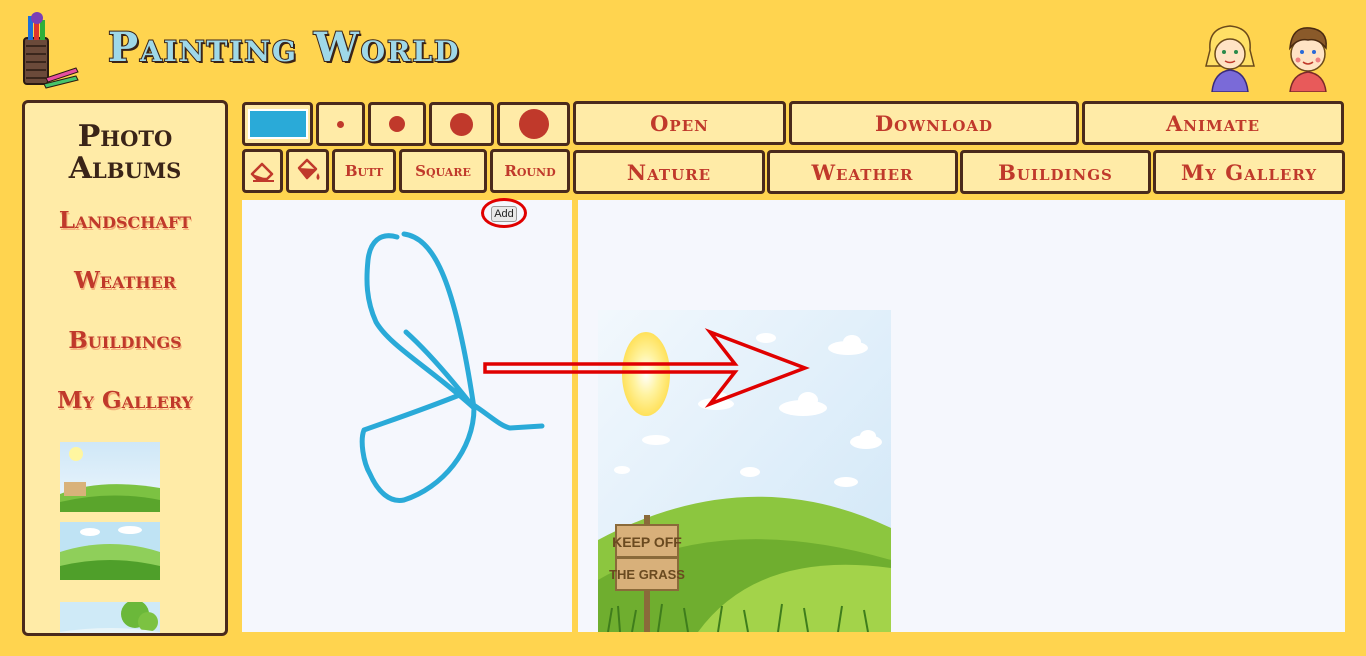 This screenshot has width=1366, height=656. I want to click on pencil-cup-logo-icon, so click(51, 50).